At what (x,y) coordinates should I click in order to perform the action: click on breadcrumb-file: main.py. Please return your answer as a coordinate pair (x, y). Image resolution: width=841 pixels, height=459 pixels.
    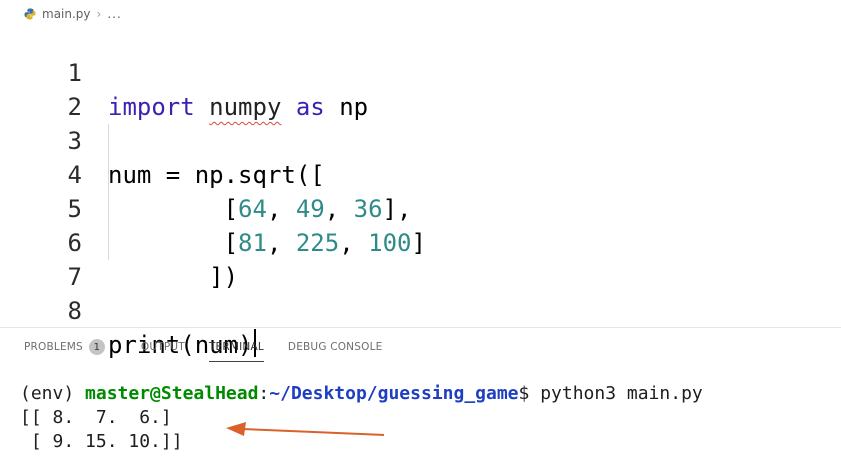
    Looking at the image, I should click on (66, 14).